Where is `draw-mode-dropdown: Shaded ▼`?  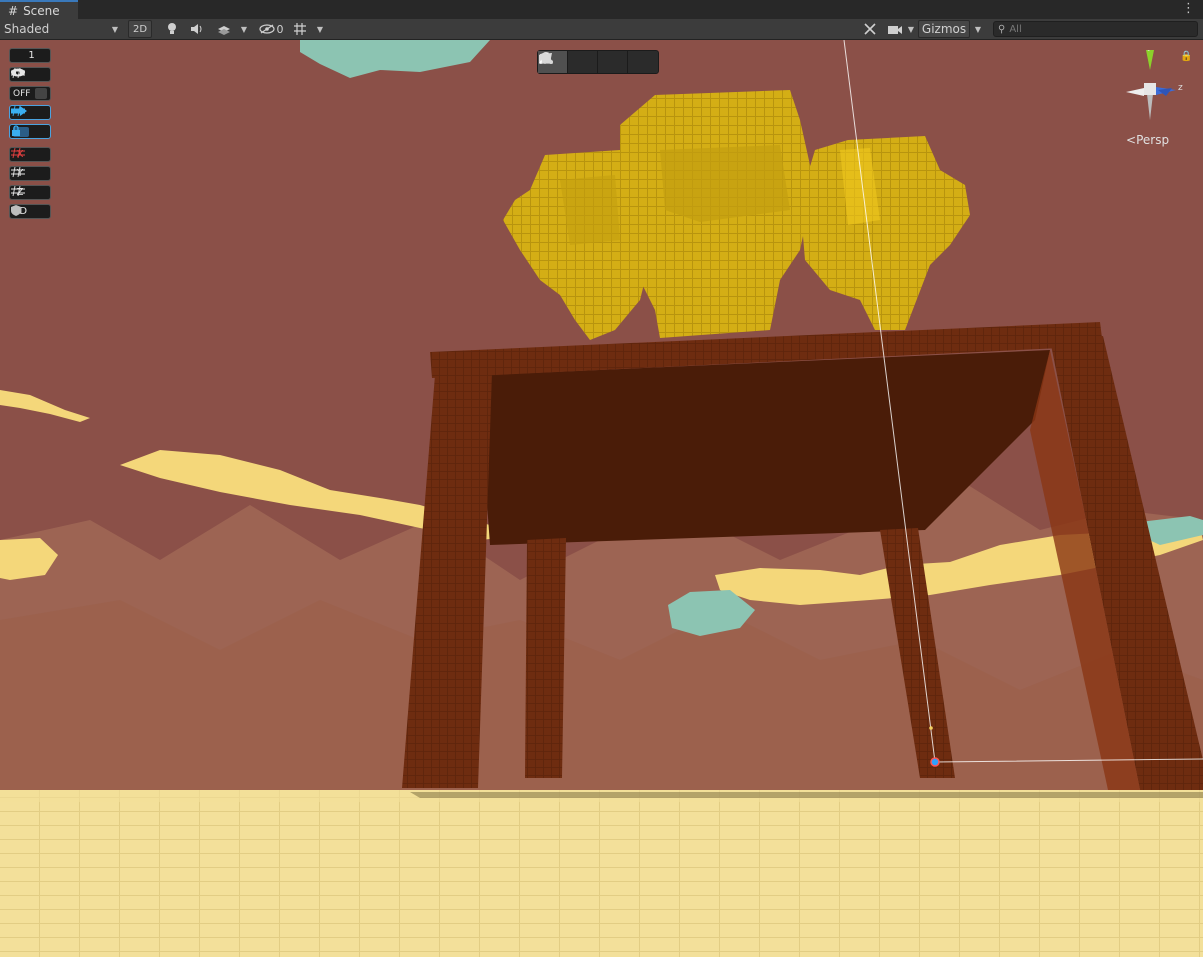 draw-mode-dropdown: Shaded ▼ is located at coordinates (62, 29).